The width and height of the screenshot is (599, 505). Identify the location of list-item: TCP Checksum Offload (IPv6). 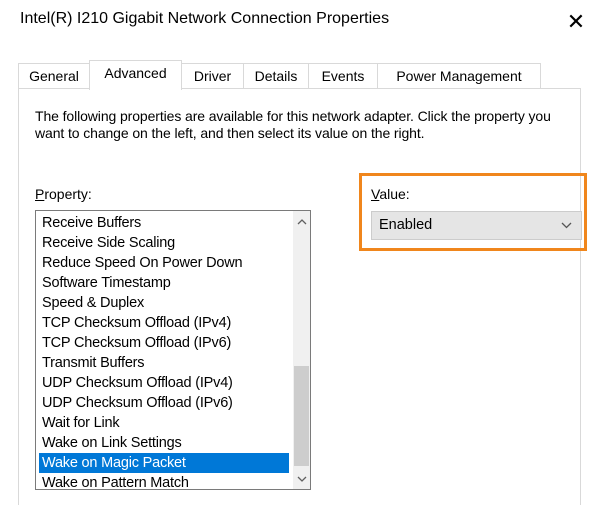
(164, 343).